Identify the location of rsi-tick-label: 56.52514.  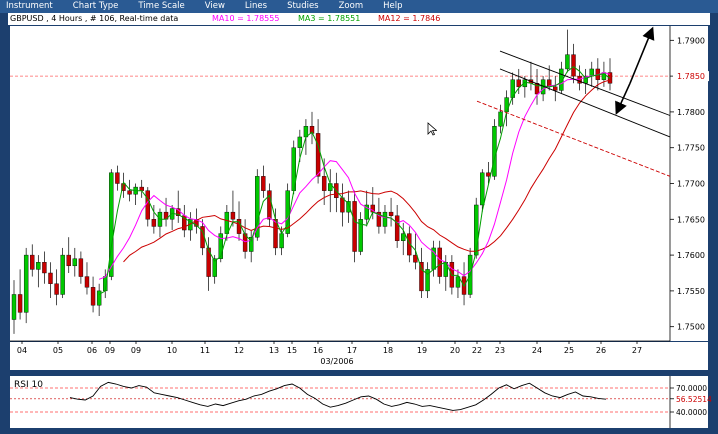
(694, 399).